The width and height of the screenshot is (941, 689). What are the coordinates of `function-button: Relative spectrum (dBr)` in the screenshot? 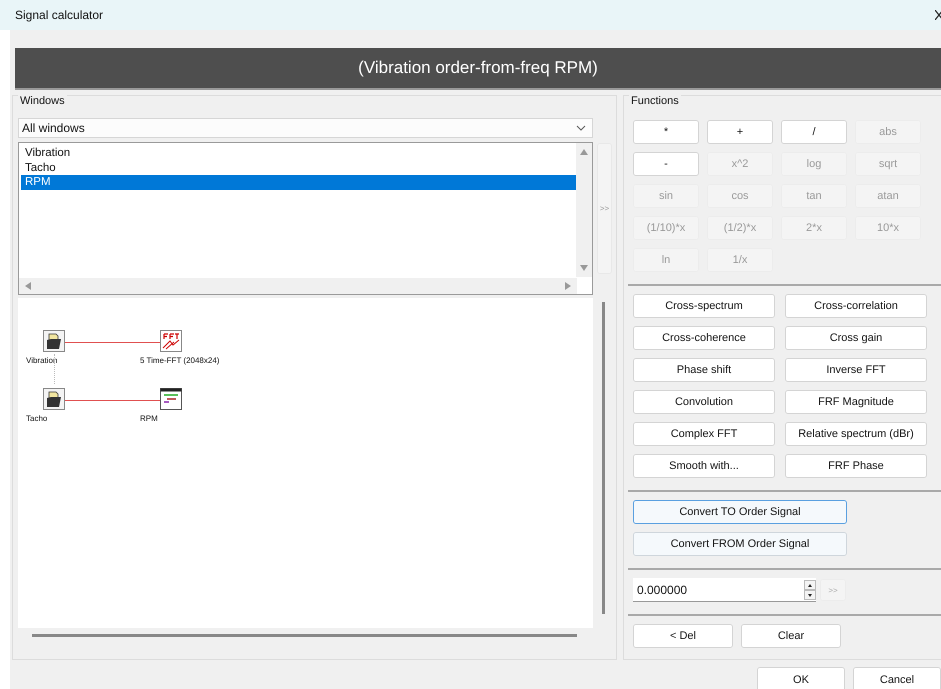 It's located at (856, 434).